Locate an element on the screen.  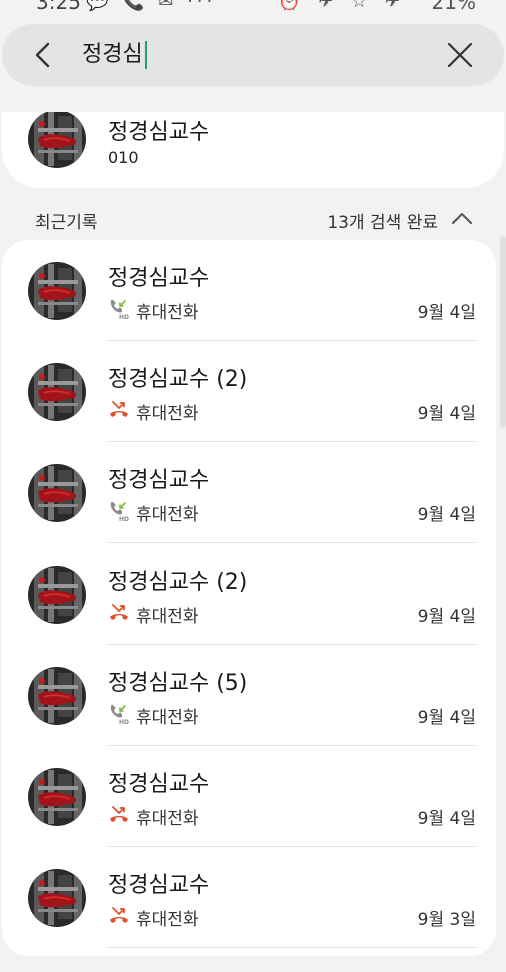
recent-header: 최근기록 13개 검색 완료 is located at coordinates (253, 217).